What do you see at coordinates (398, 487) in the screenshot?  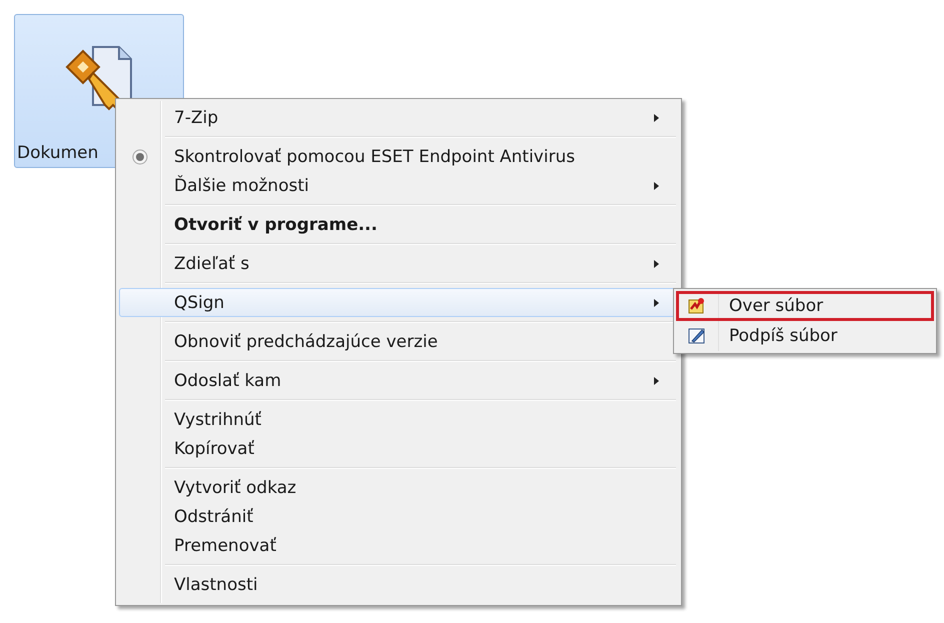 I see `menu-item: Vytvoriť odkaz` at bounding box center [398, 487].